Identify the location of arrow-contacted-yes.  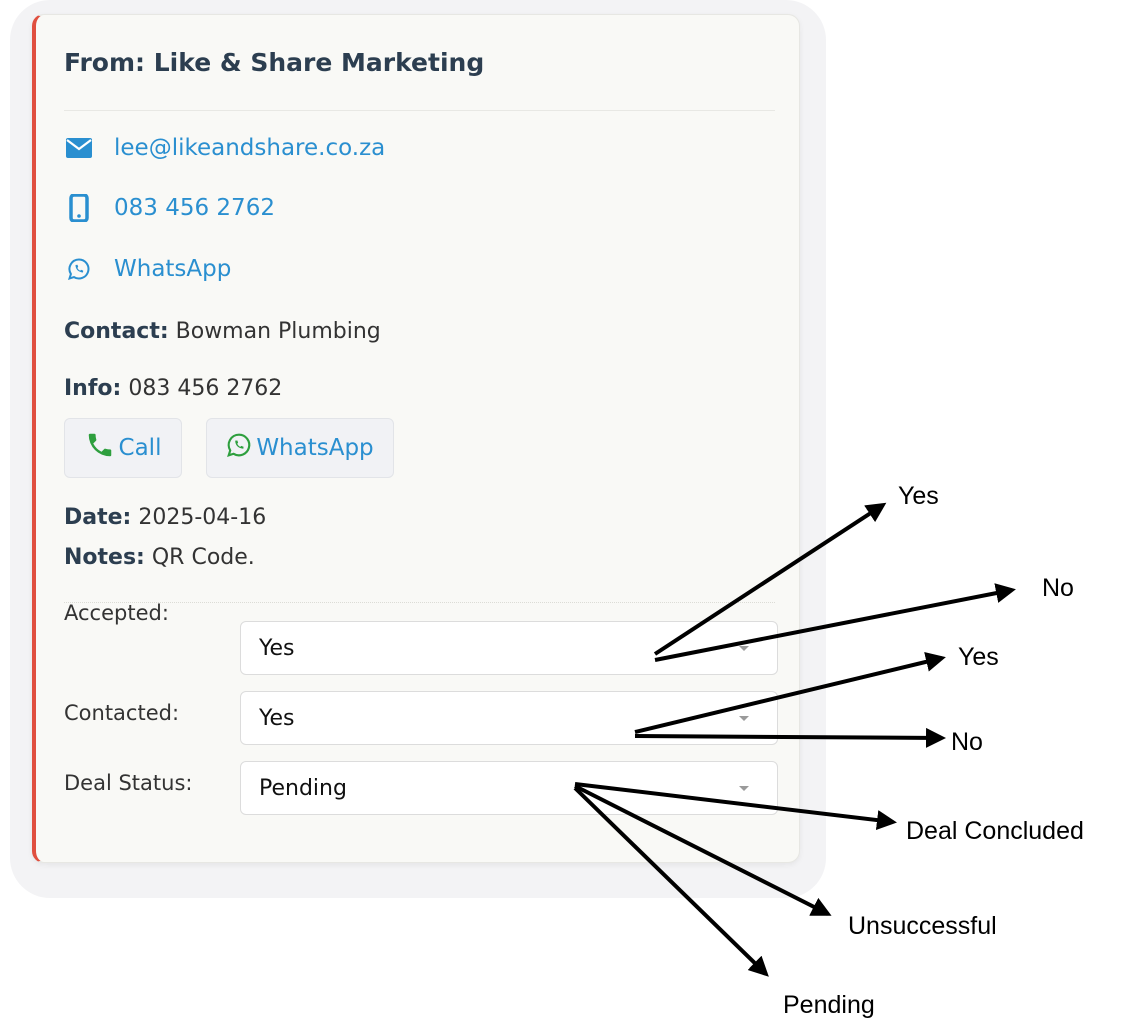
(790, 693).